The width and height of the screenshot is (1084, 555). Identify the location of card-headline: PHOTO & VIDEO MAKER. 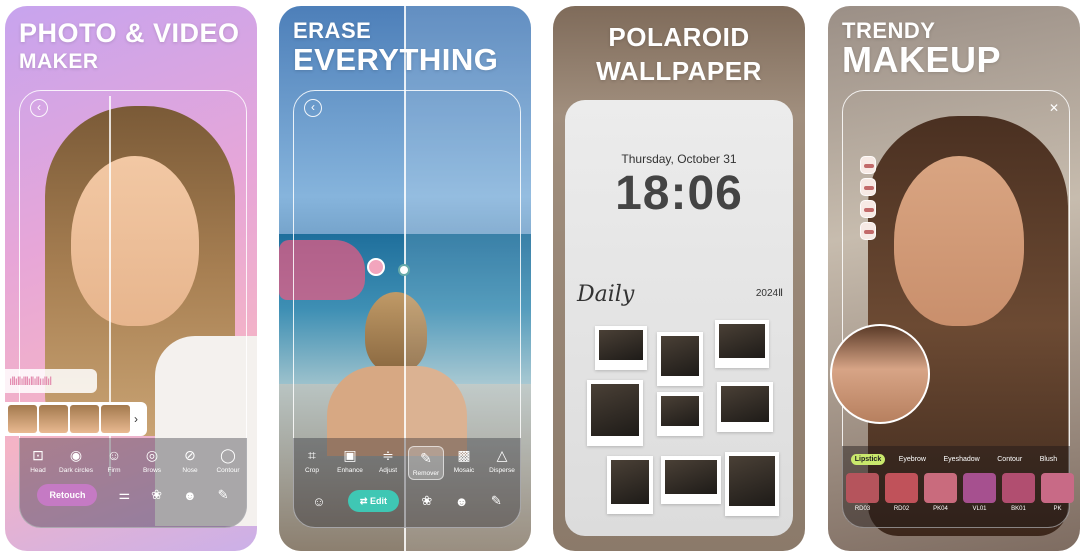
(129, 45).